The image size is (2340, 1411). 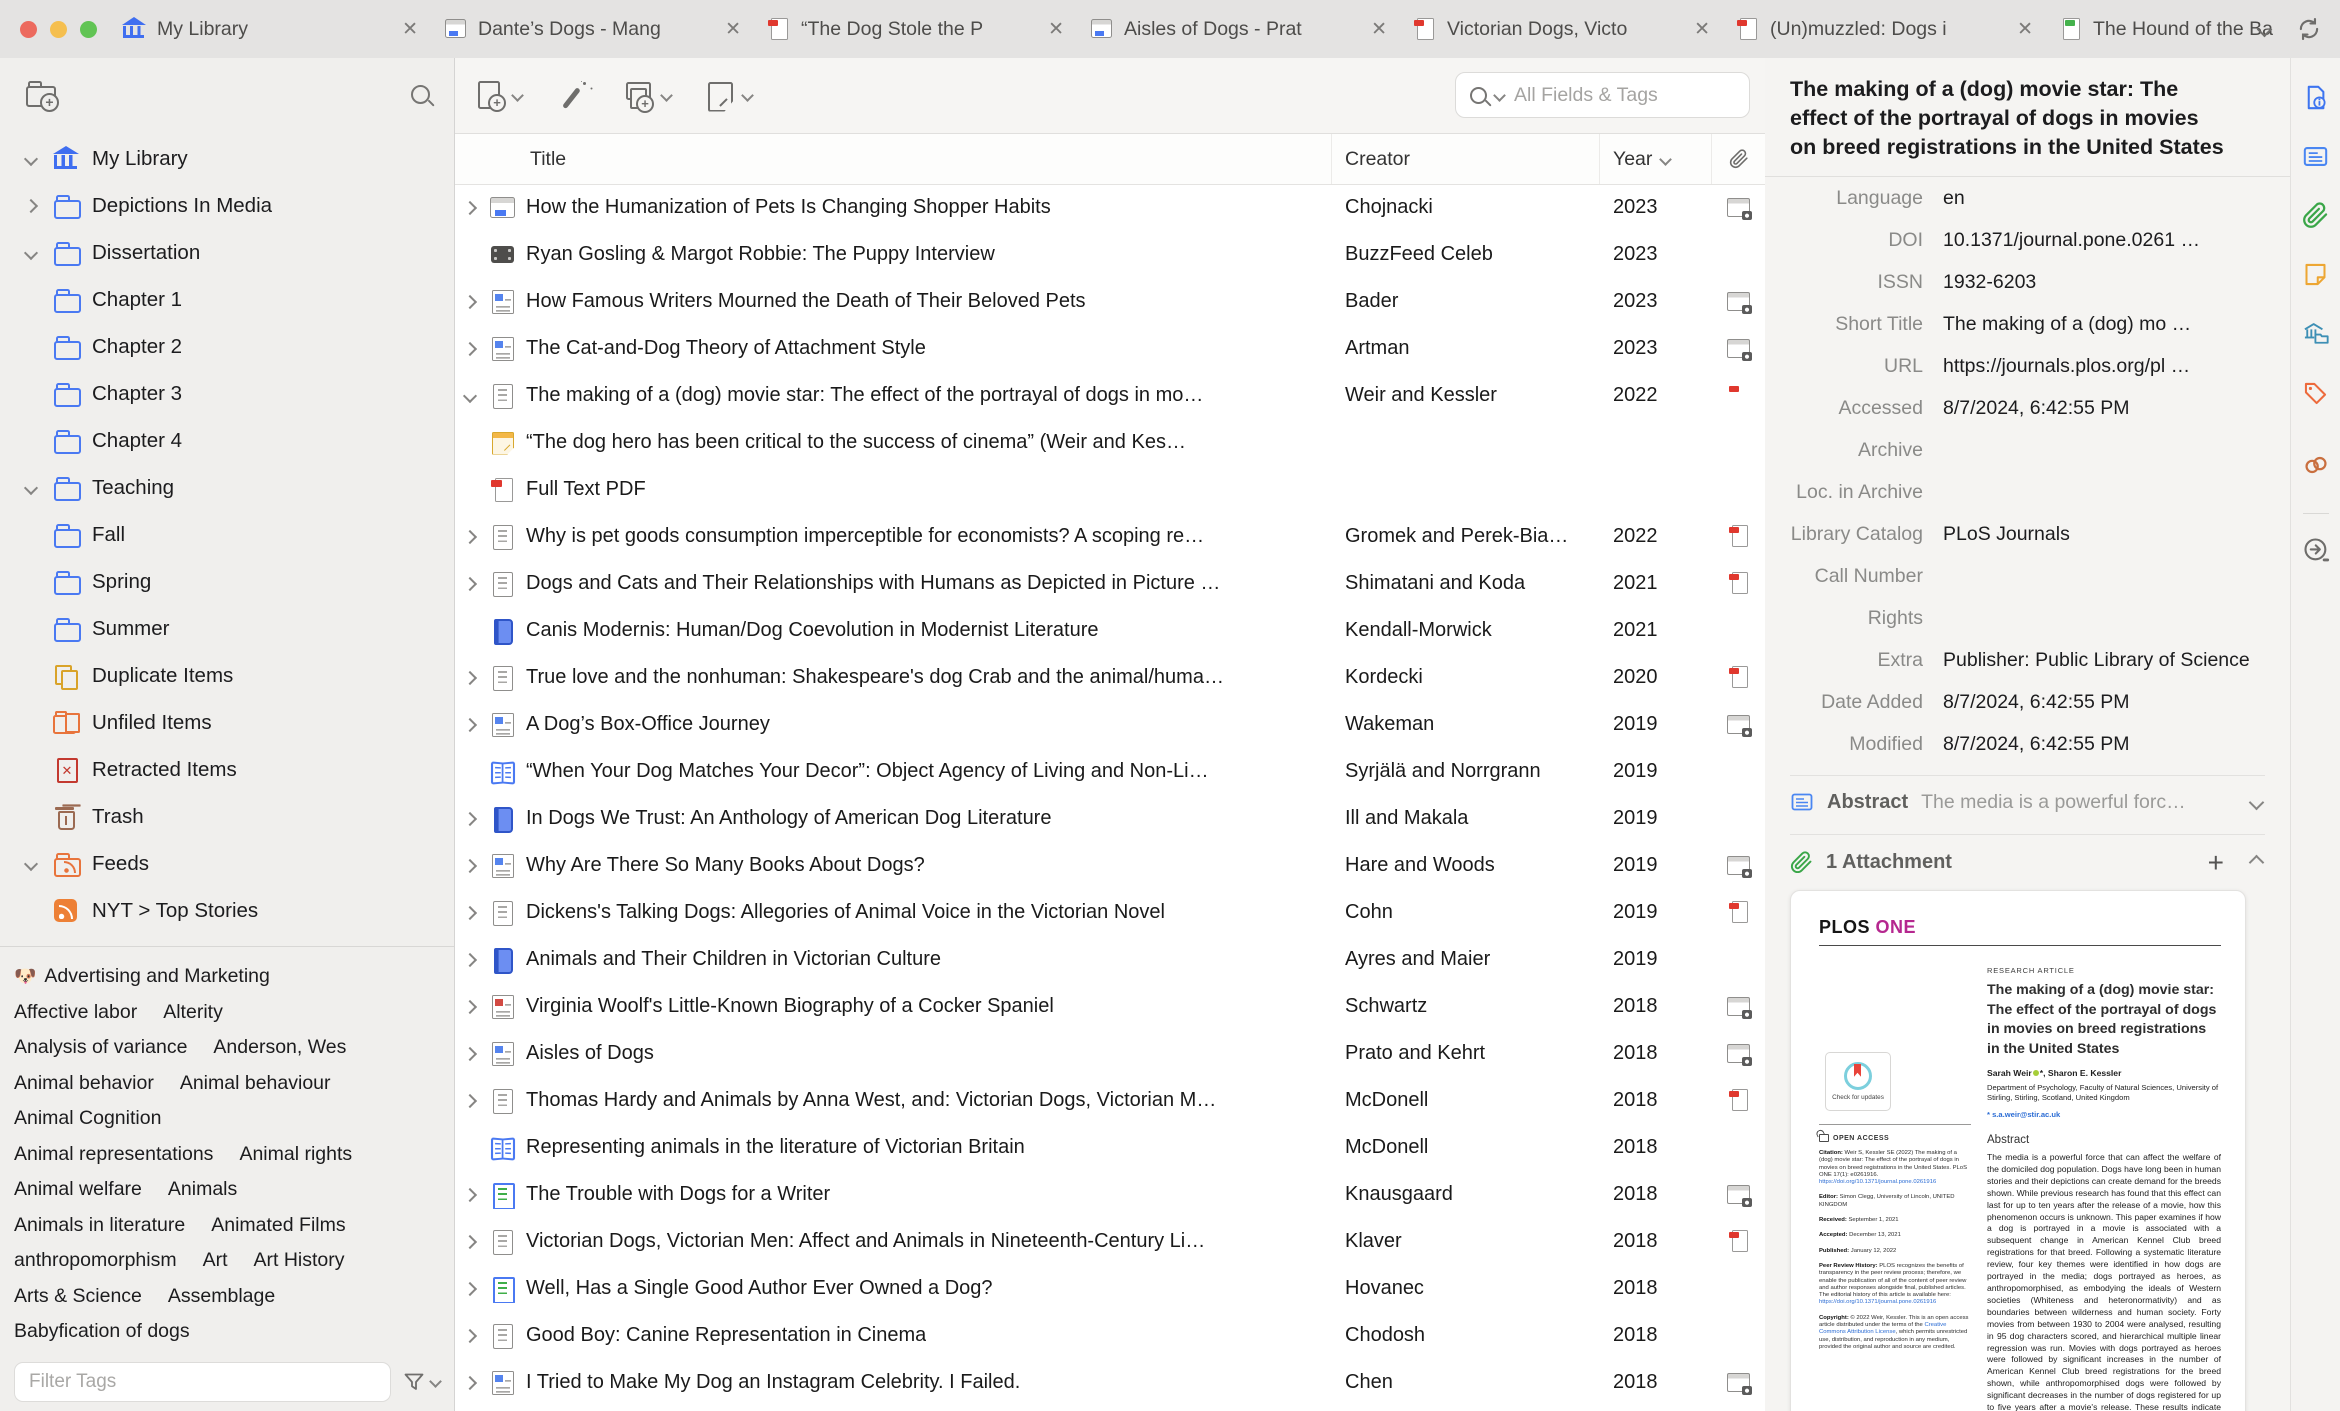 What do you see at coordinates (2106, 202) in the screenshot?
I see `field-value: en` at bounding box center [2106, 202].